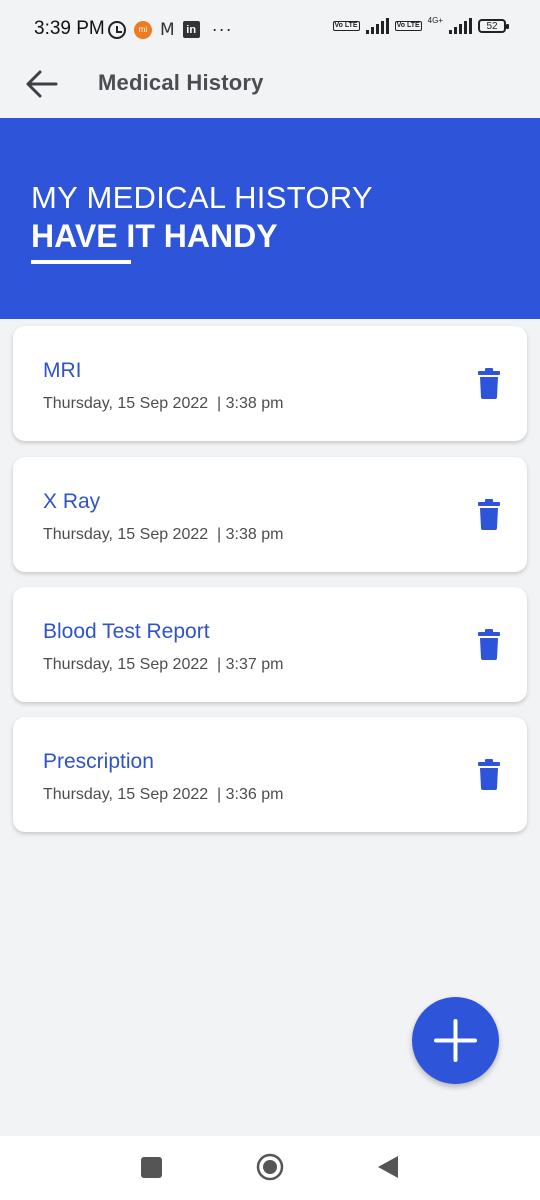  Describe the element at coordinates (222, 29) in the screenshot. I see `more-notifications-icon: ···` at that location.